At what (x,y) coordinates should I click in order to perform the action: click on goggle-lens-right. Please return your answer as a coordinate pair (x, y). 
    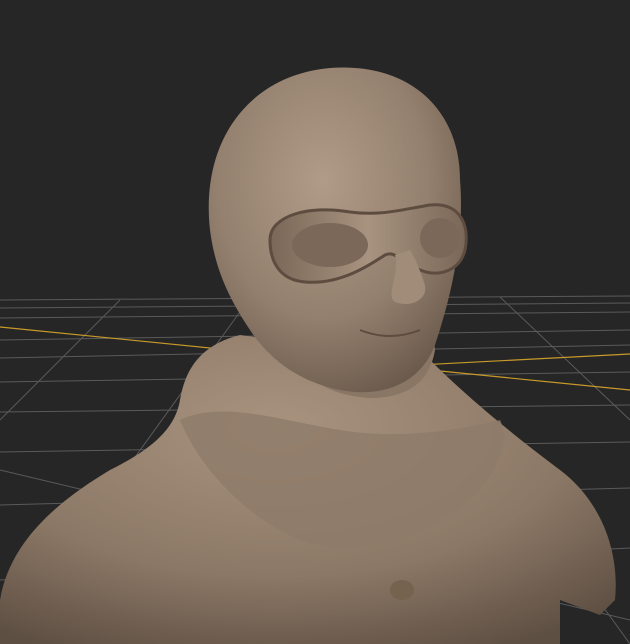
    Looking at the image, I should click on (440, 238).